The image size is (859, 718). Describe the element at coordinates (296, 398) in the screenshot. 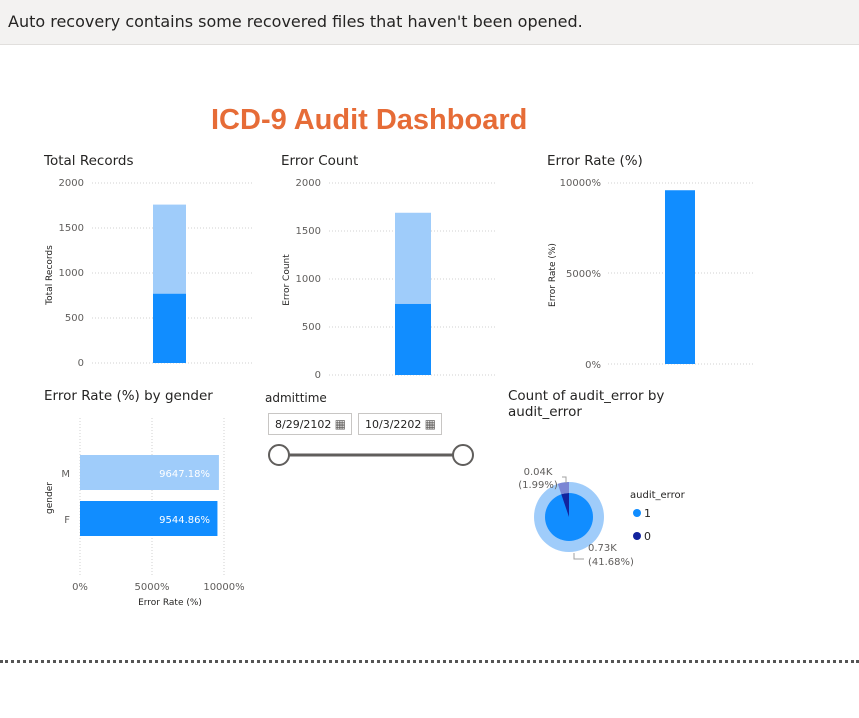

I see `admittime-slicer-label: admittime` at that location.